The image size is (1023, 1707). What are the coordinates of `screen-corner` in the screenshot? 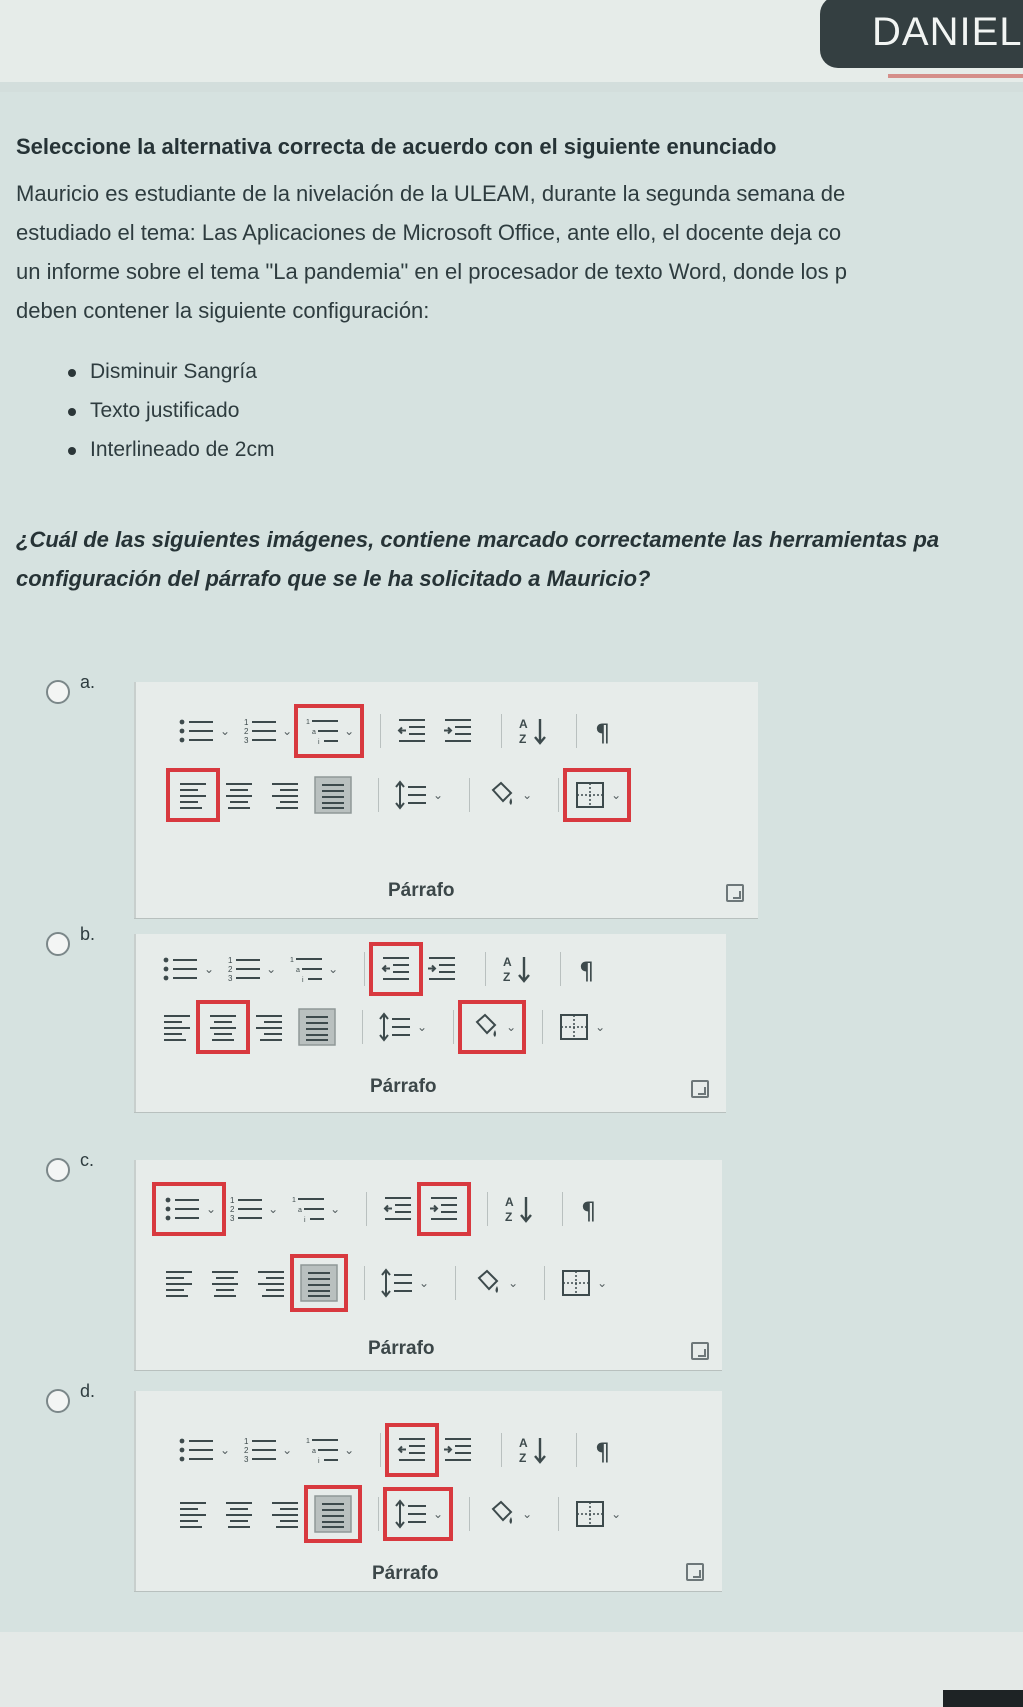 It's located at (983, 1698).